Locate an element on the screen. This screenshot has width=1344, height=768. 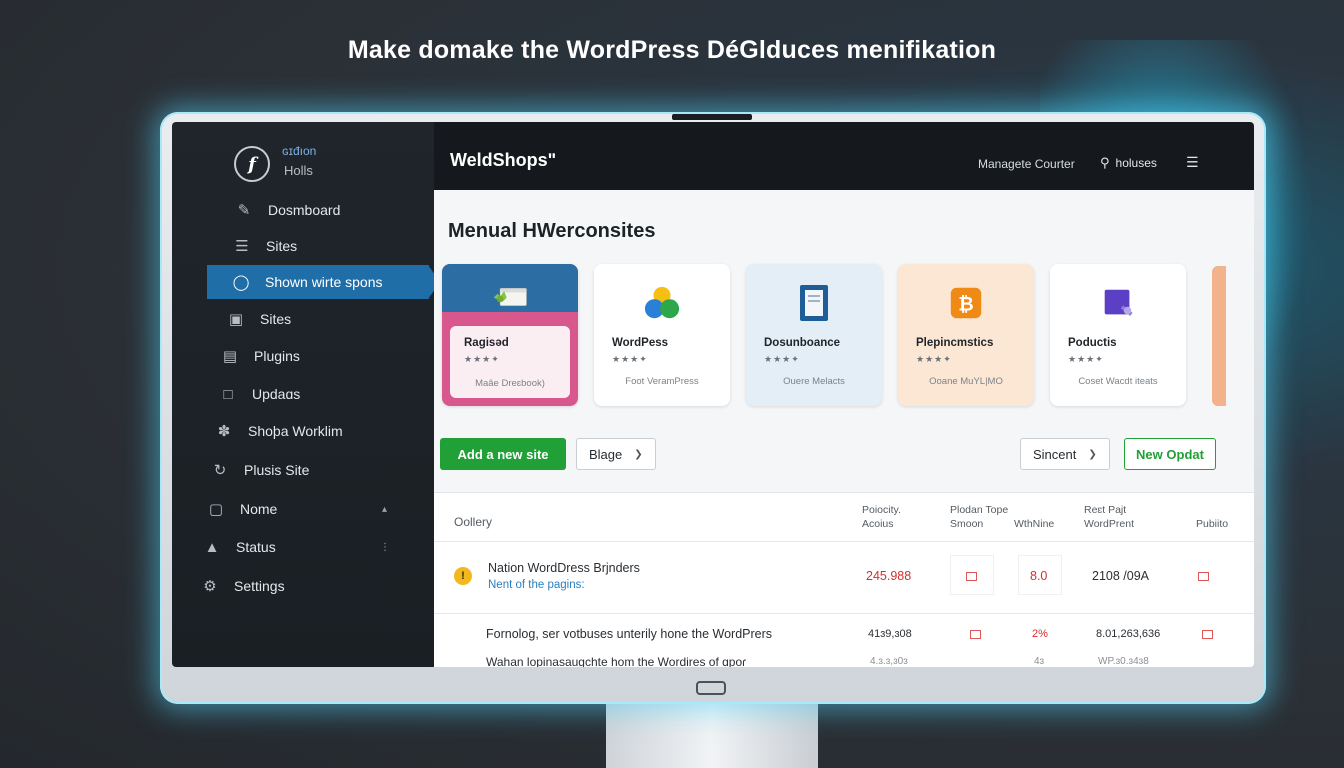
sidebar-item-label: Status is located at coordinates (256, 547).